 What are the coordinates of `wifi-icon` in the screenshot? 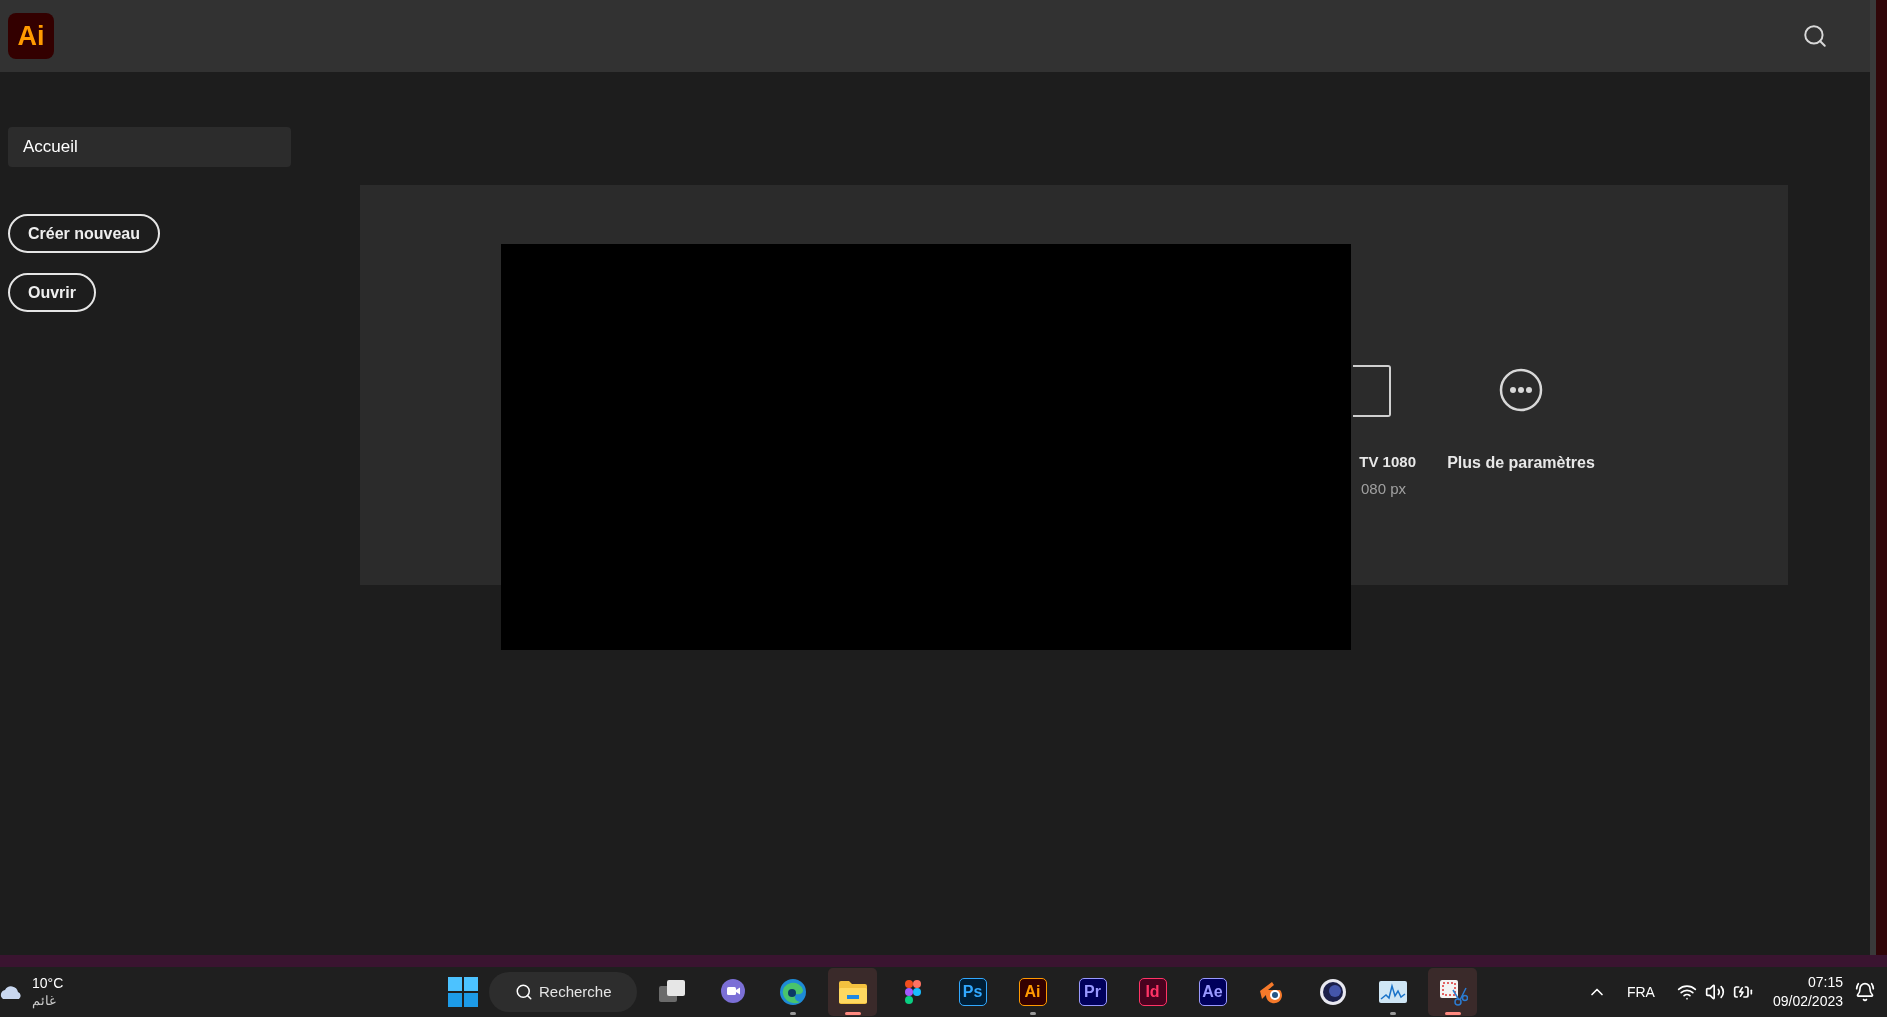 It's located at (1686, 992).